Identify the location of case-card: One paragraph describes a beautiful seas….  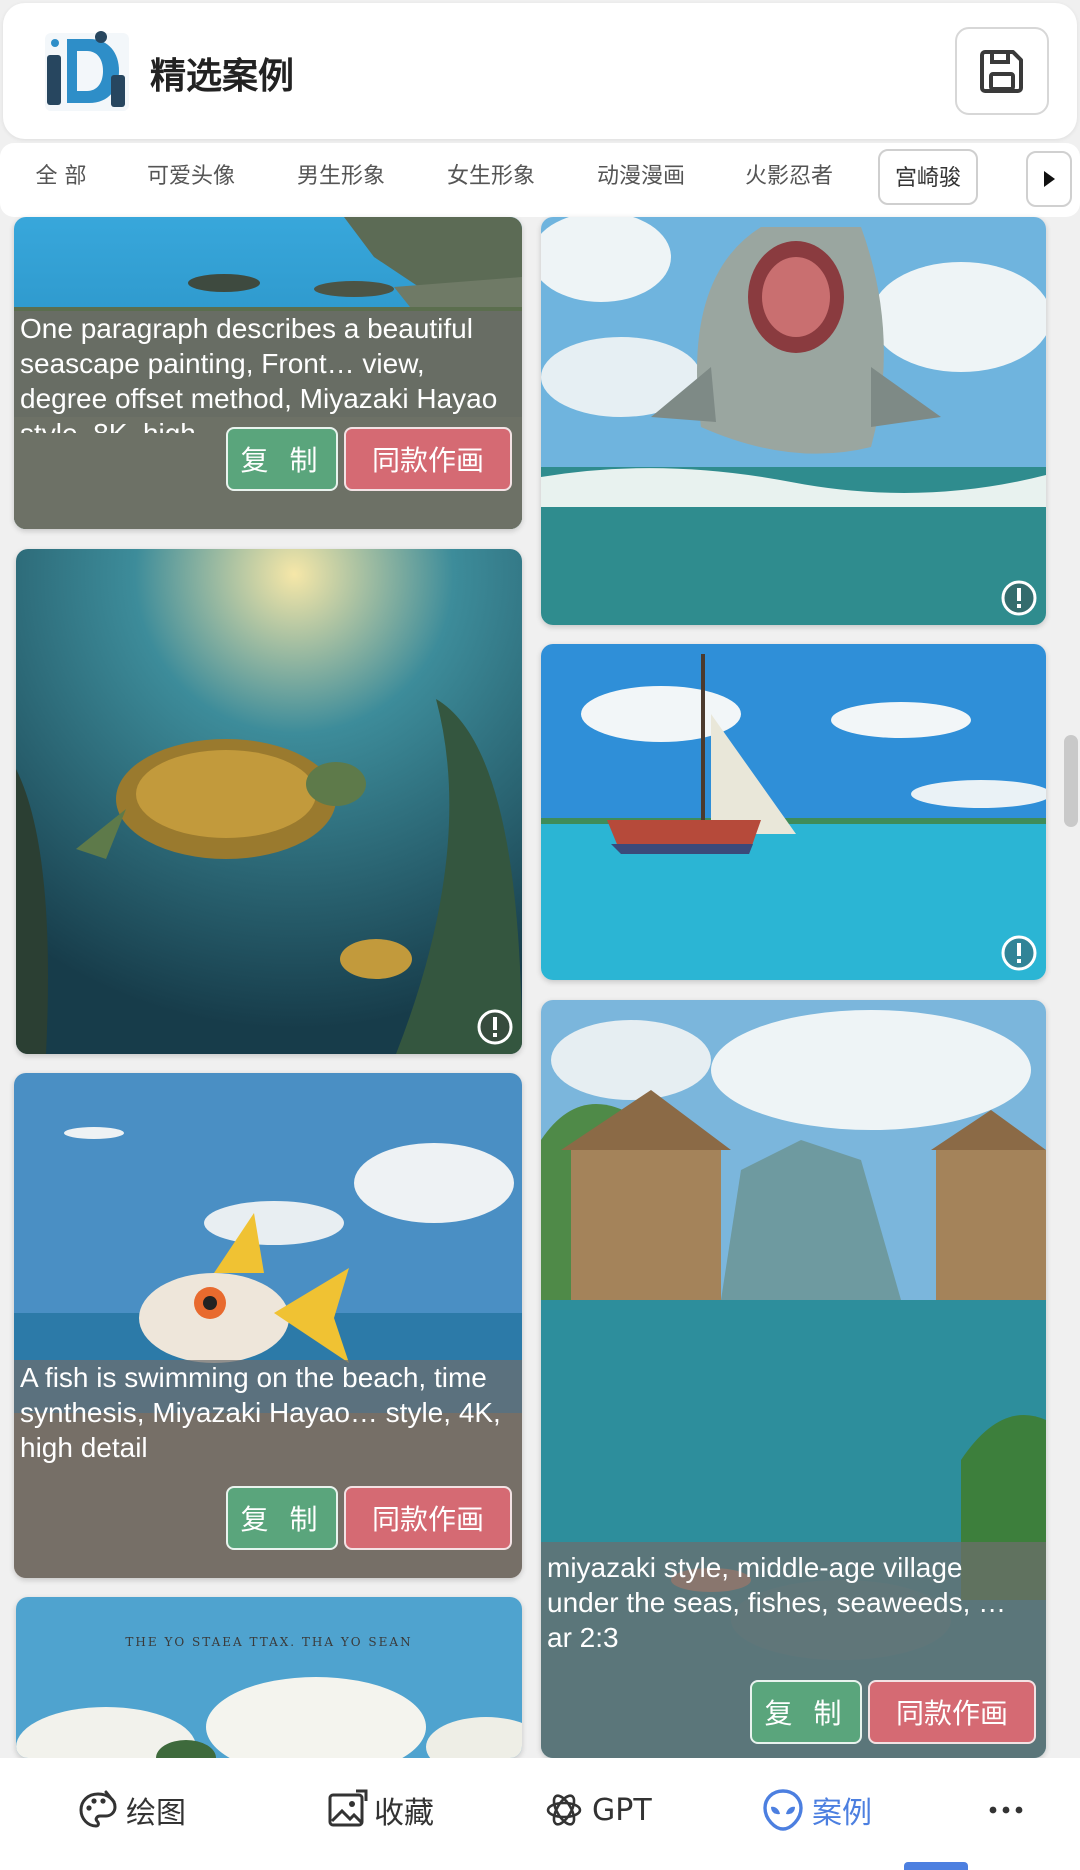
(268, 373).